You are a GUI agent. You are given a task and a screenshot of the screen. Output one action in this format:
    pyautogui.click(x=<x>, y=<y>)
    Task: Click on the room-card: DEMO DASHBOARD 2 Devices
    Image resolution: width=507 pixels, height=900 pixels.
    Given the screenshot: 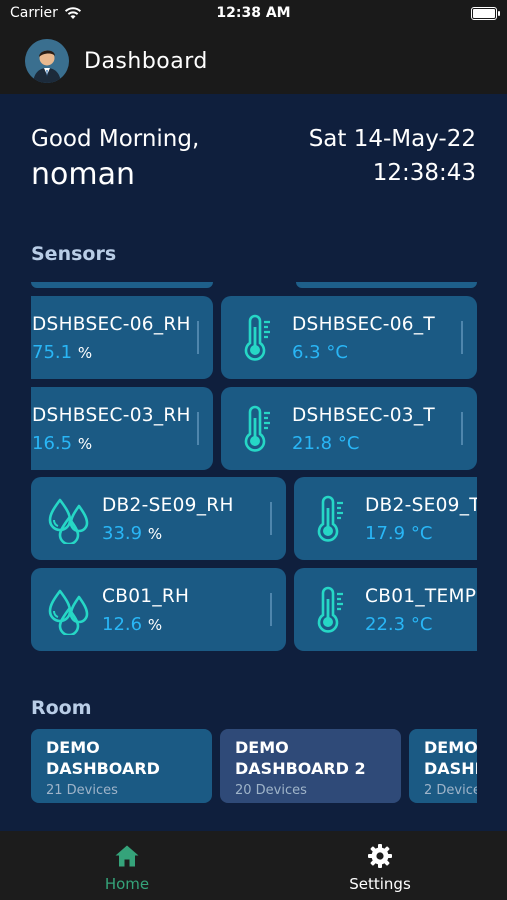 What is the action you would take?
    pyautogui.click(x=443, y=766)
    